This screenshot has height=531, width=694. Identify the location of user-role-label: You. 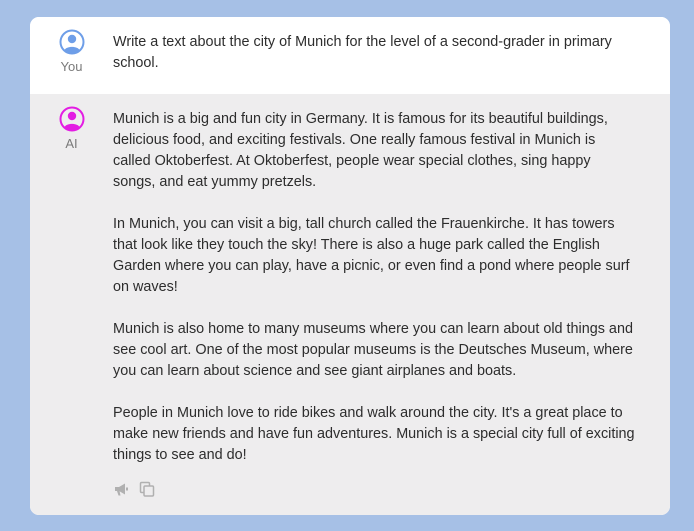
(71, 66).